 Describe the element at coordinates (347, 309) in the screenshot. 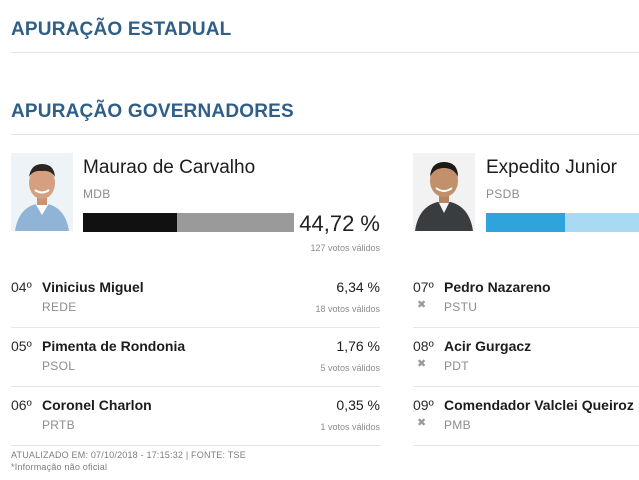

I see `candidate-votes: 18 votos válidos` at that location.